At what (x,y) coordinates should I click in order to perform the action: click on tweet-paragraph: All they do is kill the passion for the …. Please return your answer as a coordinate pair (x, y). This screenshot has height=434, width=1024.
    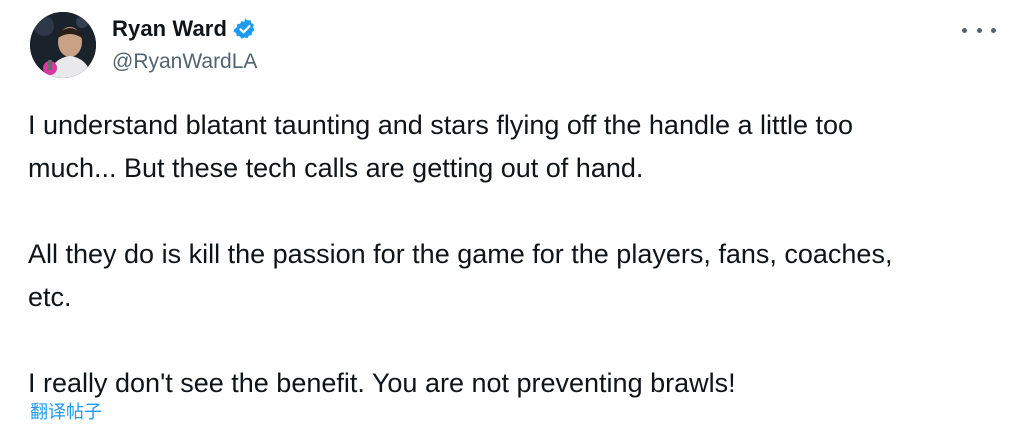
    Looking at the image, I should click on (460, 275).